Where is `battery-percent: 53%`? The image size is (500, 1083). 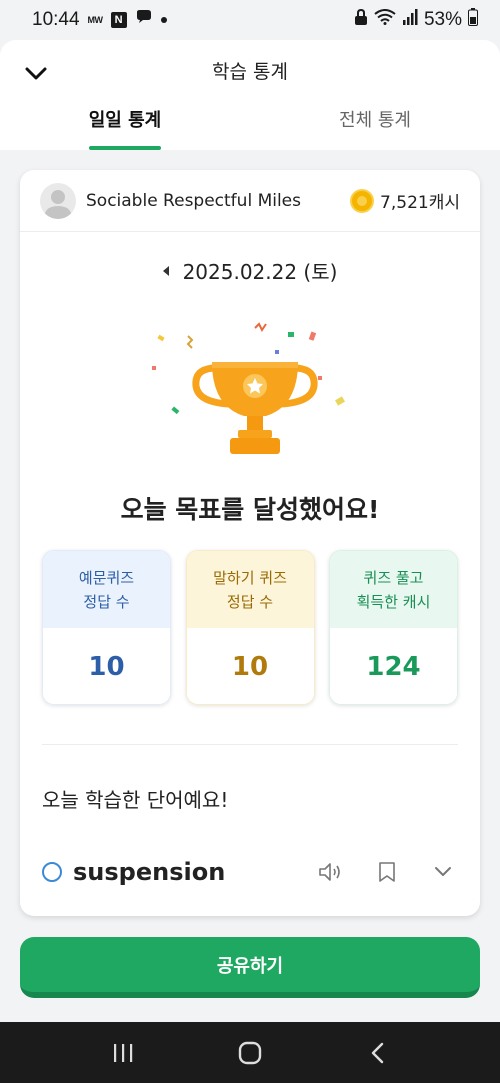 battery-percent: 53% is located at coordinates (442, 19).